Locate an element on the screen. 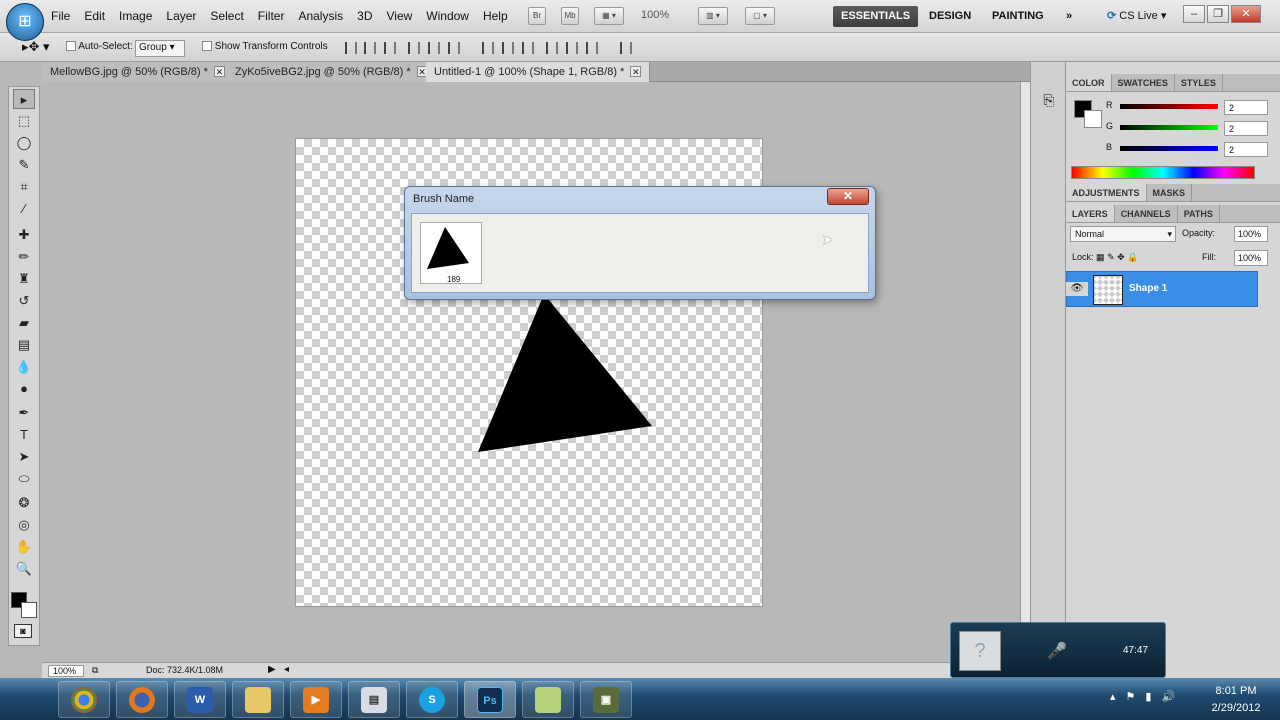 The height and width of the screenshot is (720, 1280). minimize-icon: – is located at coordinates (1194, 14).